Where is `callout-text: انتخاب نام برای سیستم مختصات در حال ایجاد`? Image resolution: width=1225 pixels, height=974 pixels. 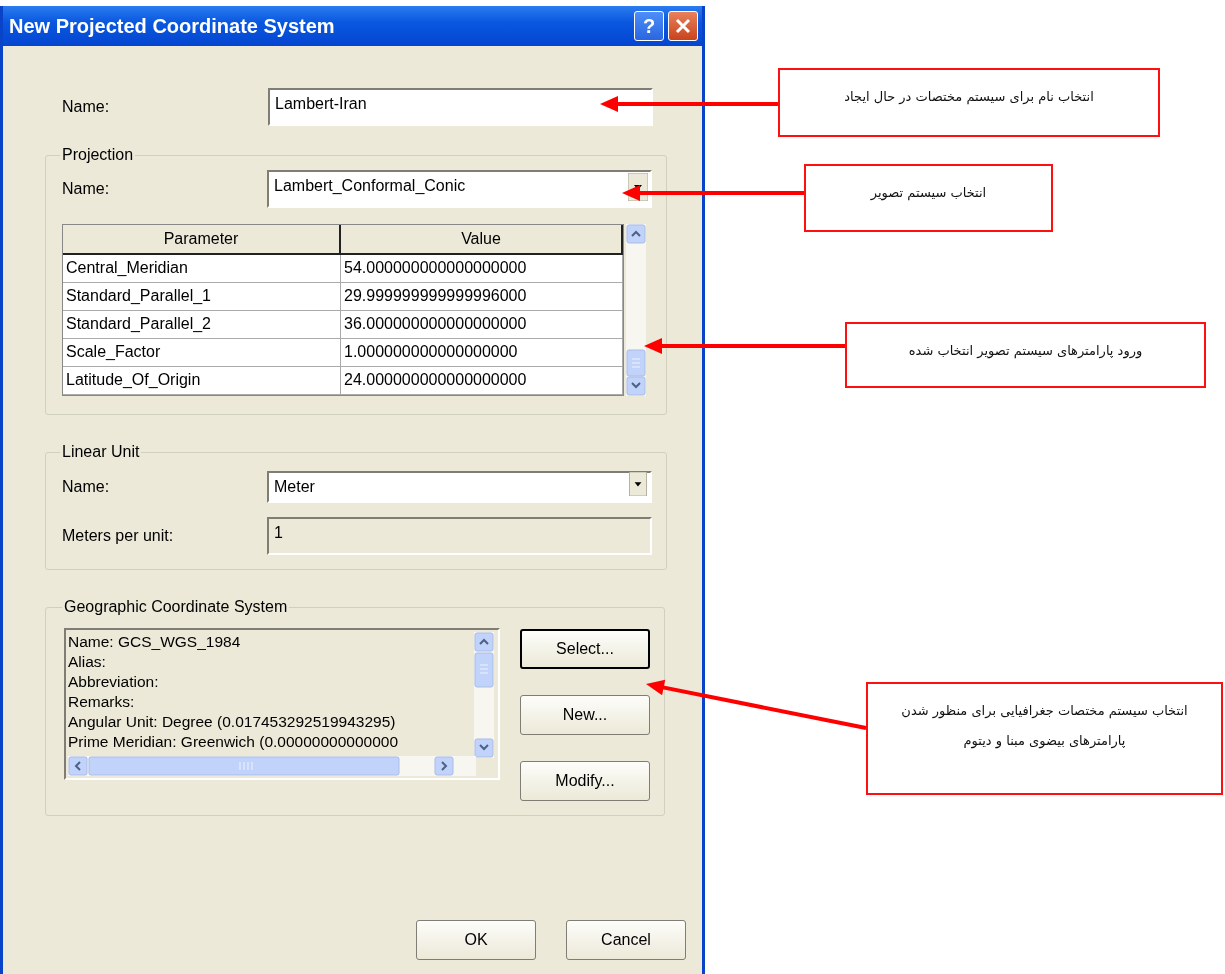 callout-text: انتخاب نام برای سیستم مختصات در حال ایجاد is located at coordinates (969, 97).